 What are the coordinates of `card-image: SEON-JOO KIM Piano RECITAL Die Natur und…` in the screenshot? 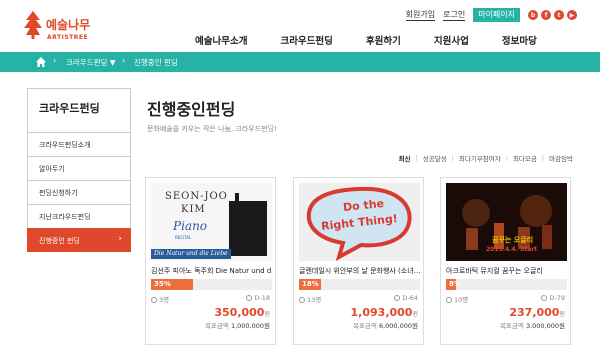 It's located at (211, 222).